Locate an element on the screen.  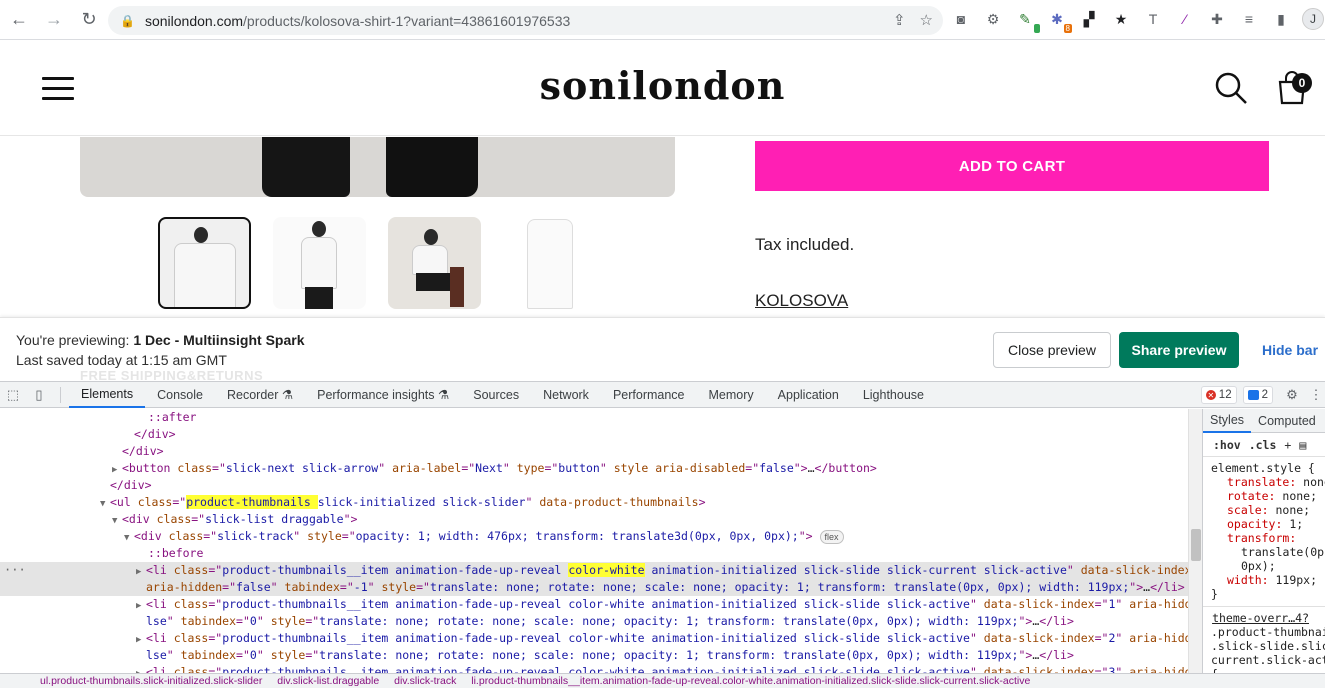
tab-network: Network is located at coordinates (566, 395).